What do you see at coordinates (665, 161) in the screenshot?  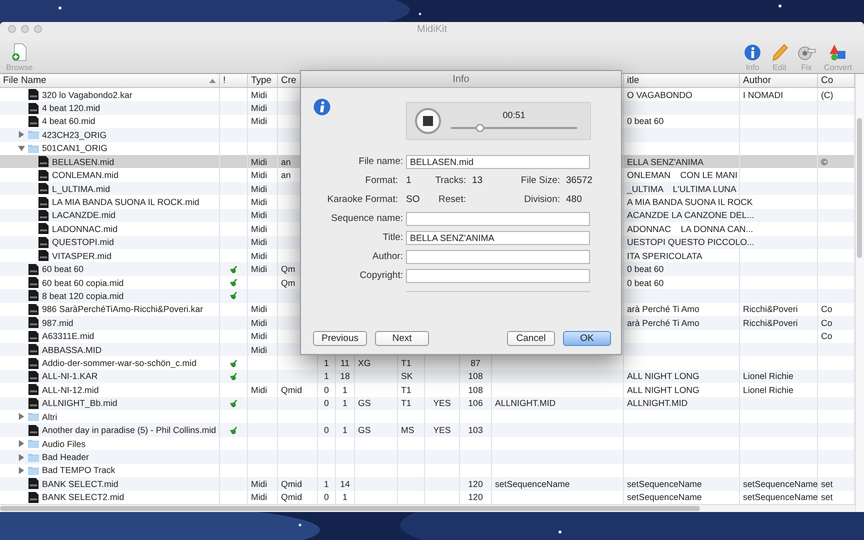 I see `table-cell: ELLA SENZ'ANIMA` at bounding box center [665, 161].